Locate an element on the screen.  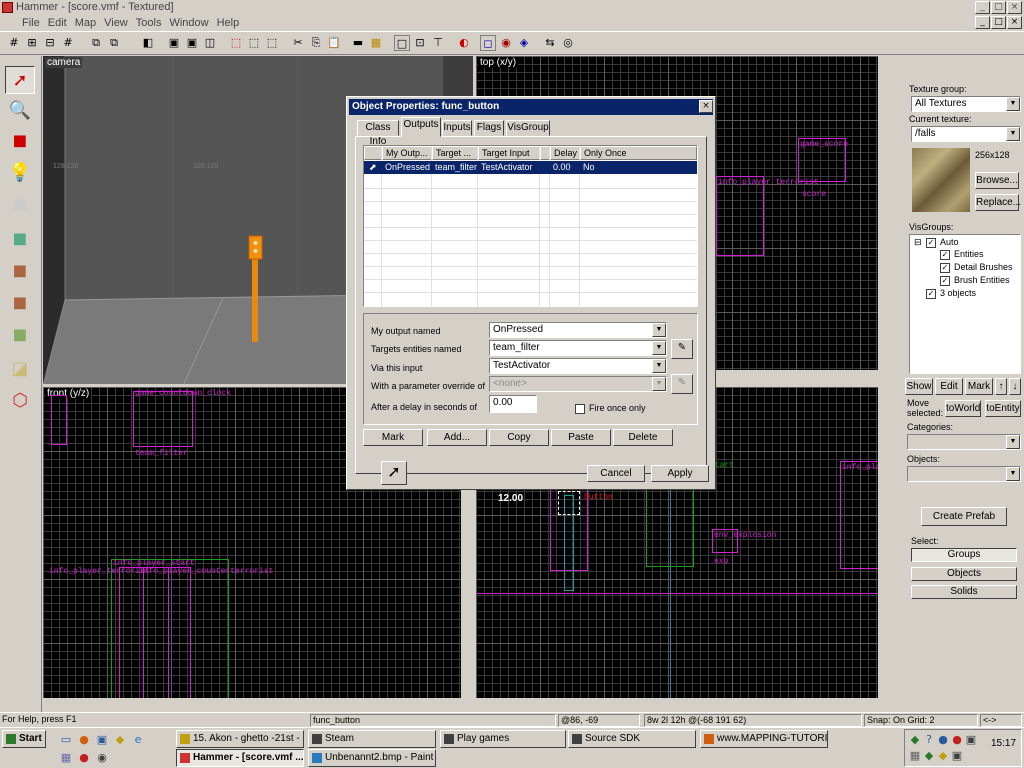
paste-icon: 📋 is located at coordinates (334, 43).